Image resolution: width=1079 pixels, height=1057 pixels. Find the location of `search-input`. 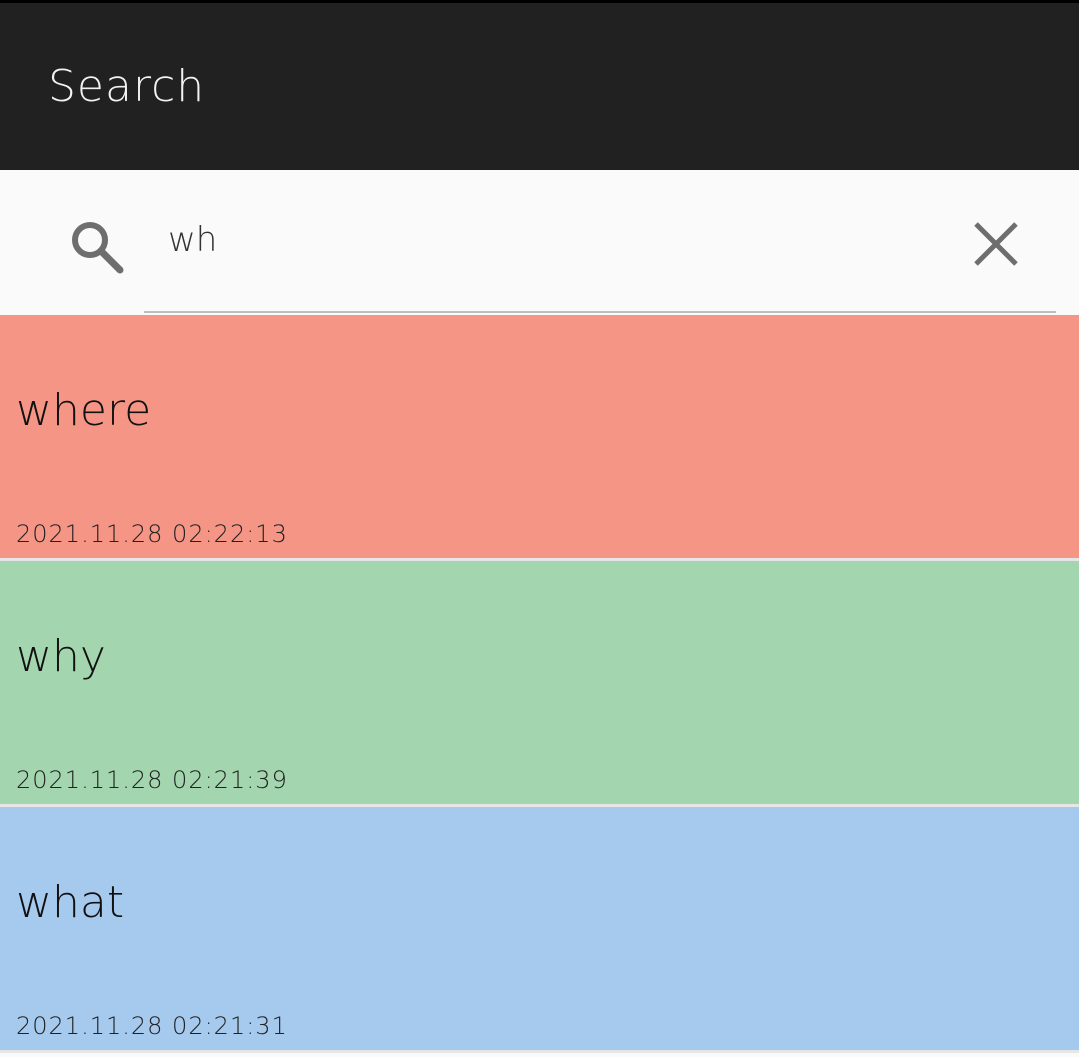

search-input is located at coordinates (551, 240).